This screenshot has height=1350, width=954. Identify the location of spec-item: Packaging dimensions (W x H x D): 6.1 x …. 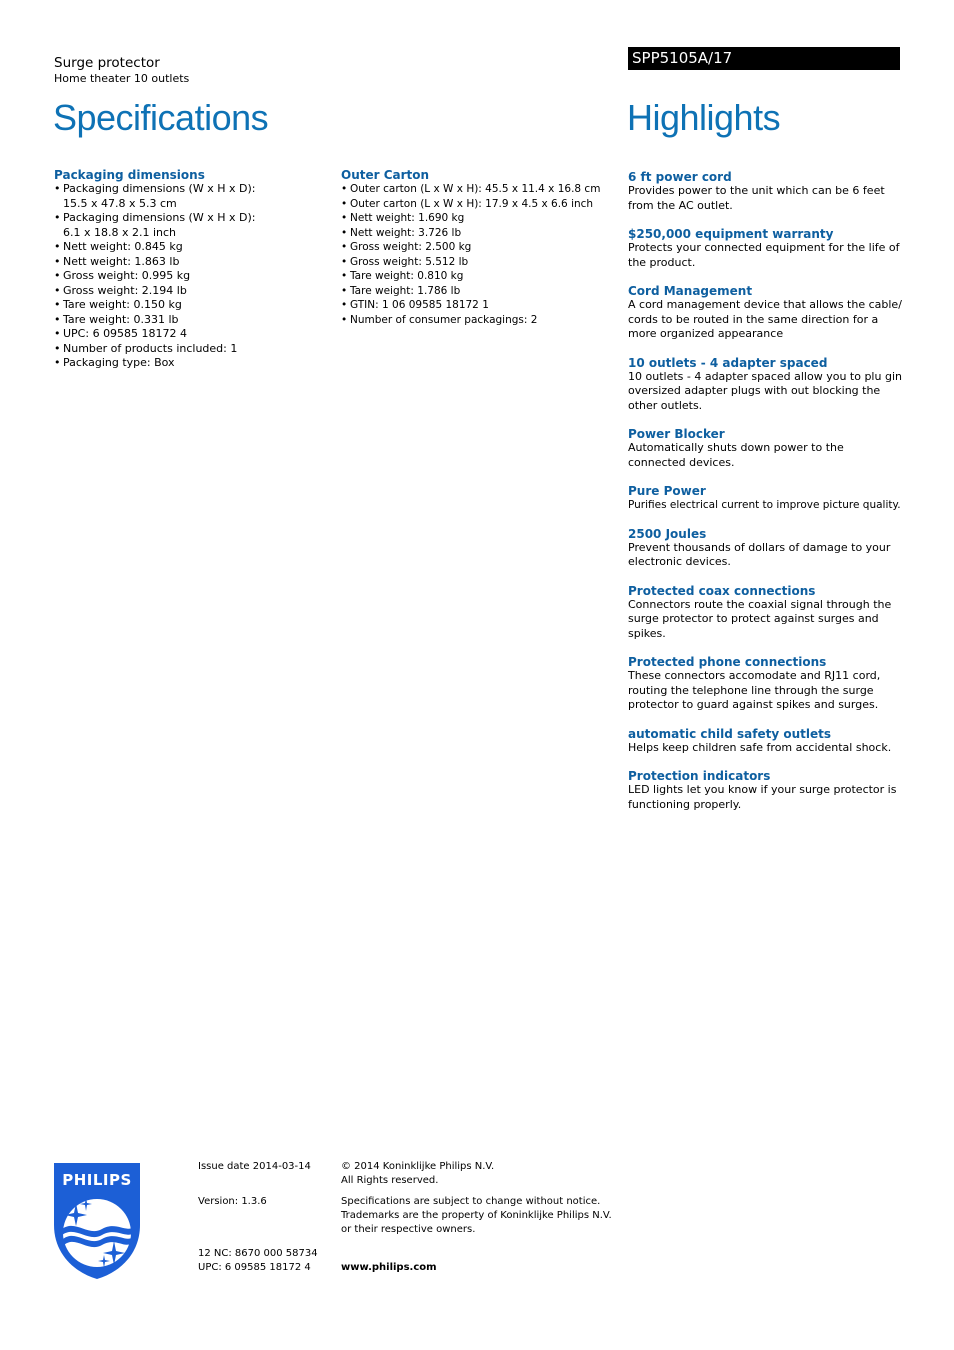
(156, 225).